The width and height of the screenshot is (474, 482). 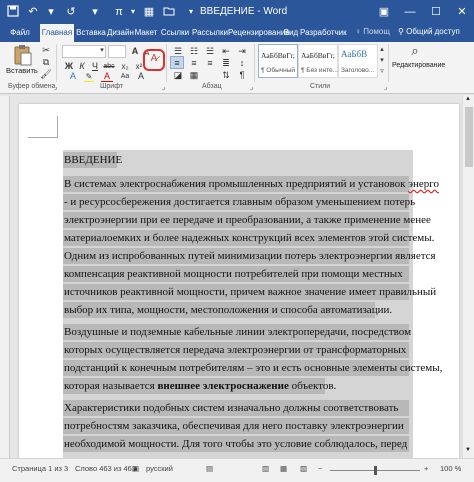 I want to click on minimize-button: —, so click(x=410, y=12).